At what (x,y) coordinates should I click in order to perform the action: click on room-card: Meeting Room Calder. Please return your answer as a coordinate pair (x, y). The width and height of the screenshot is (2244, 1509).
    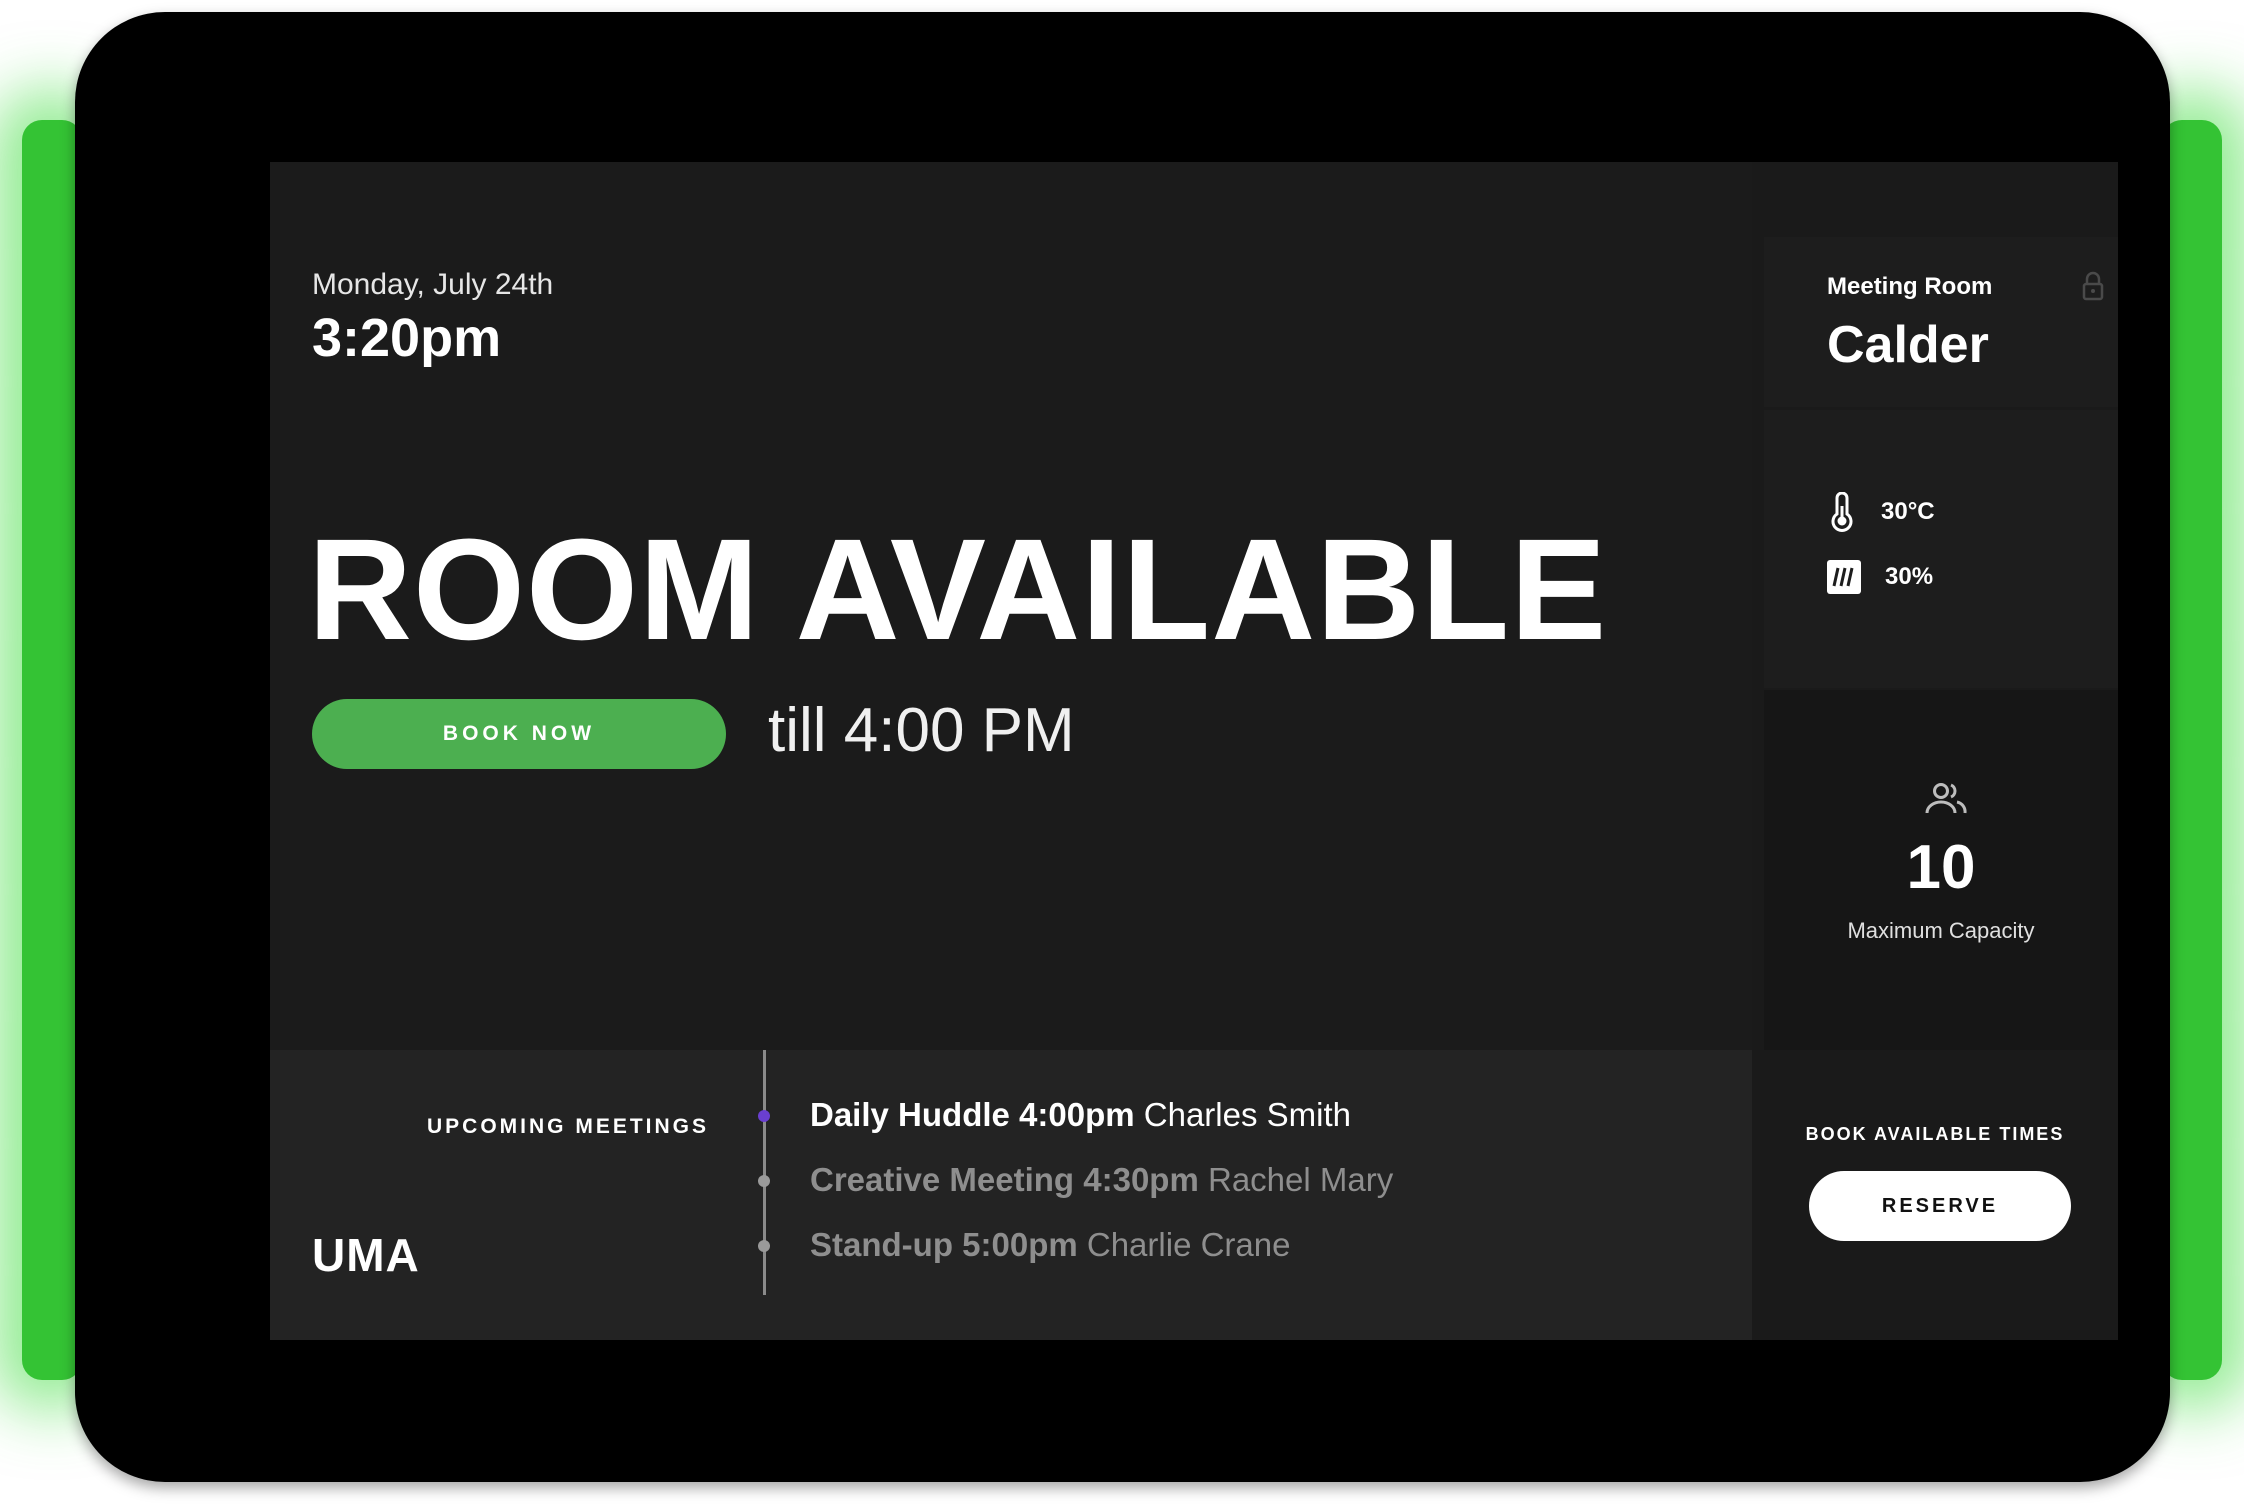
    Looking at the image, I should click on (1941, 322).